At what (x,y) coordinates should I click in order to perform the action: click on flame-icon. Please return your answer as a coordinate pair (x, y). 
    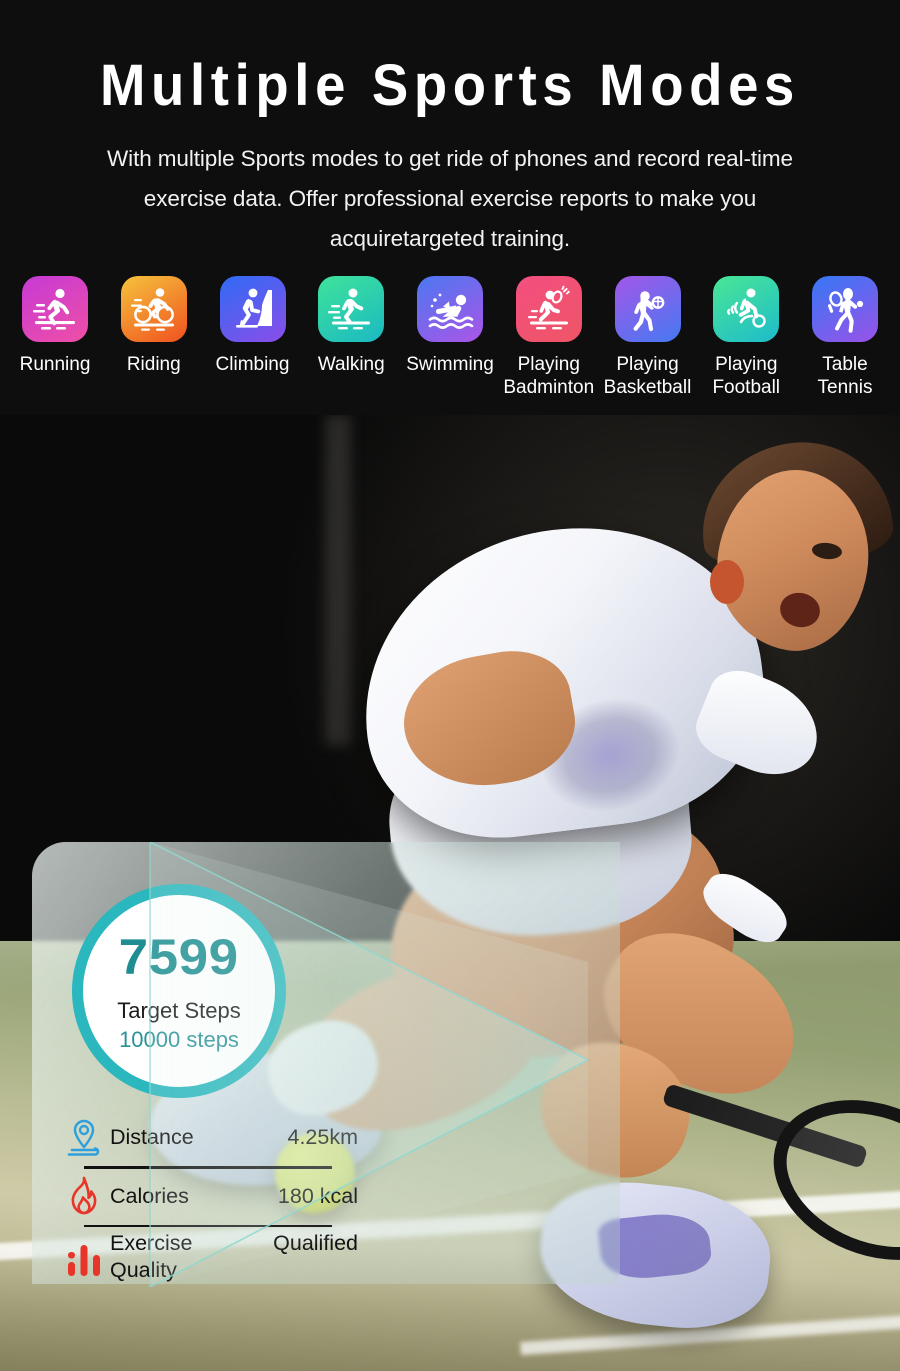
    Looking at the image, I should click on (84, 1196).